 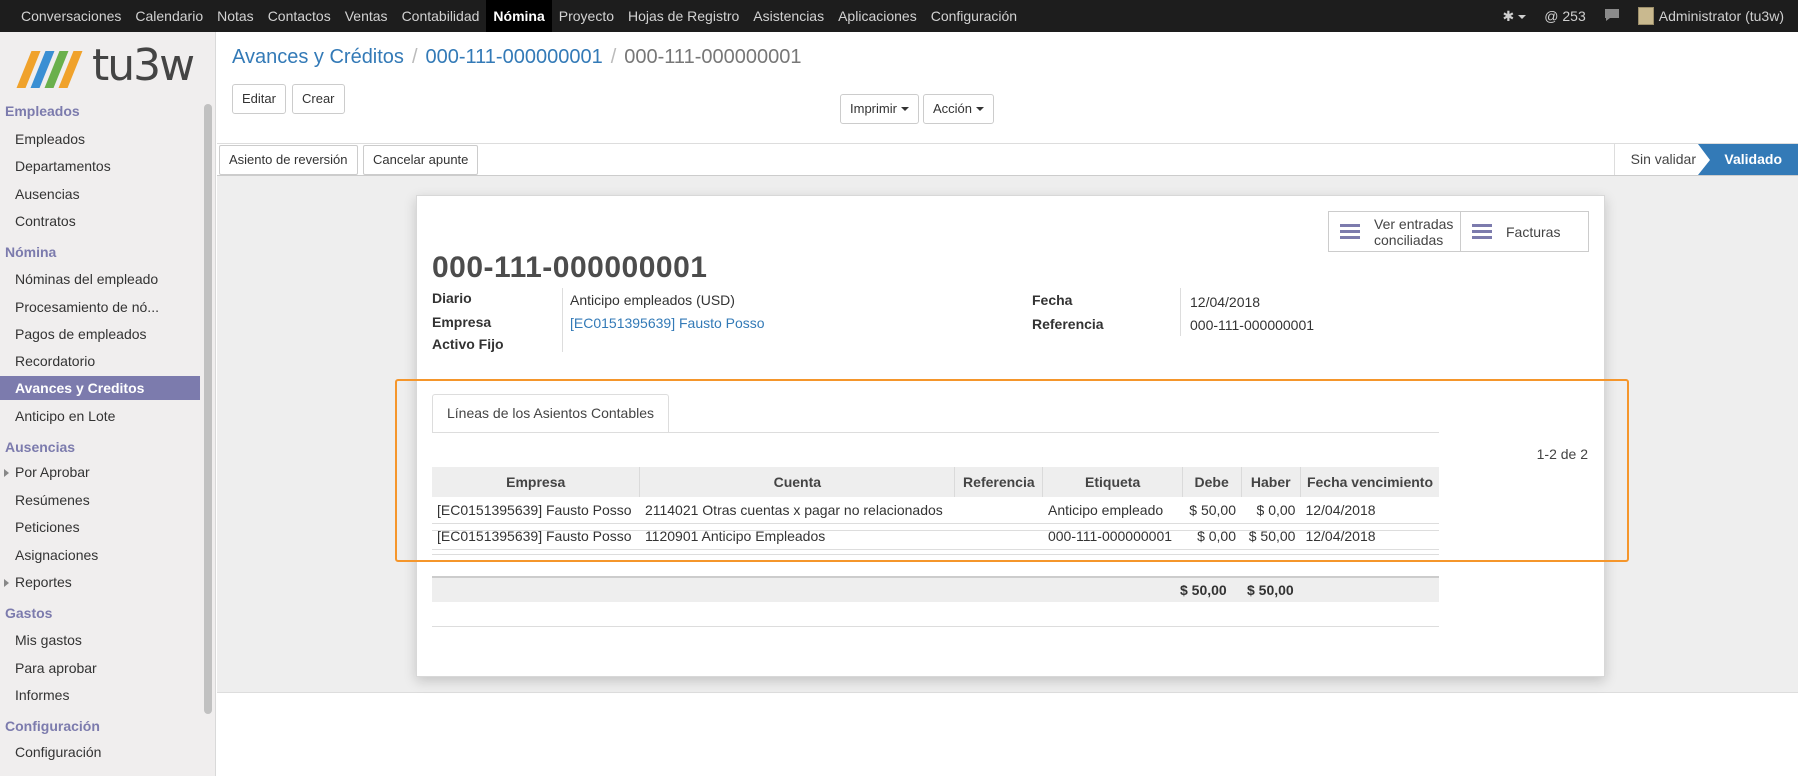 I want to click on bug-icon: ✱, so click(x=1508, y=15).